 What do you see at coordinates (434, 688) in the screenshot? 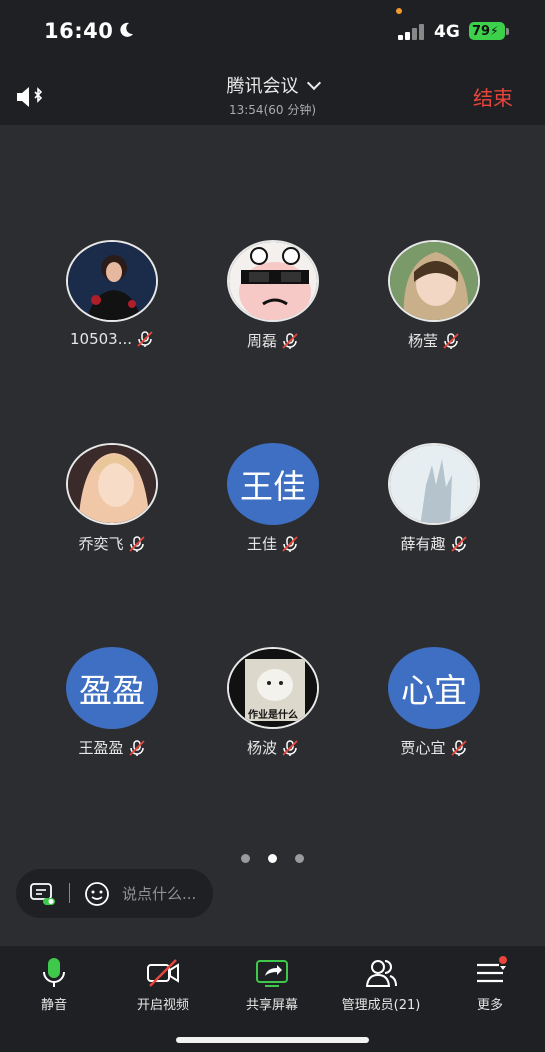
I see `avatar: 心宜` at bounding box center [434, 688].